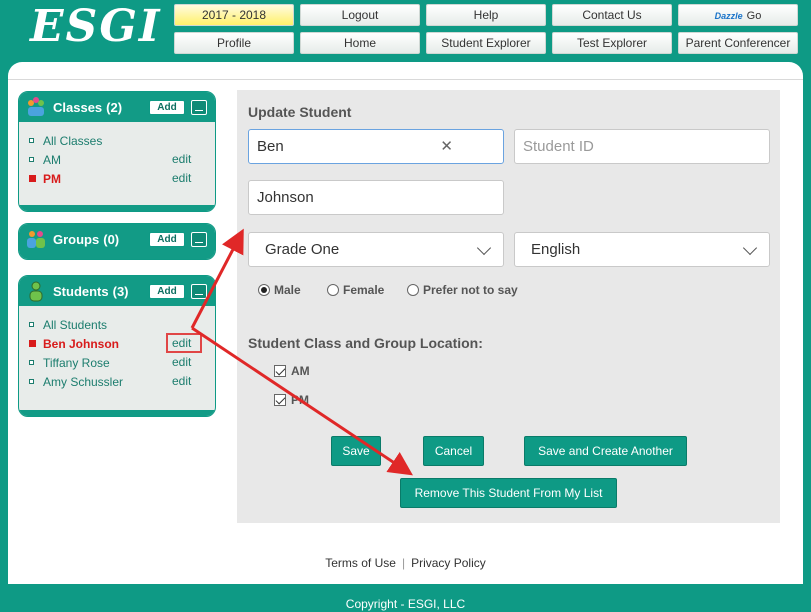  What do you see at coordinates (376, 197) in the screenshot?
I see `last-name-input: Johnson` at bounding box center [376, 197].